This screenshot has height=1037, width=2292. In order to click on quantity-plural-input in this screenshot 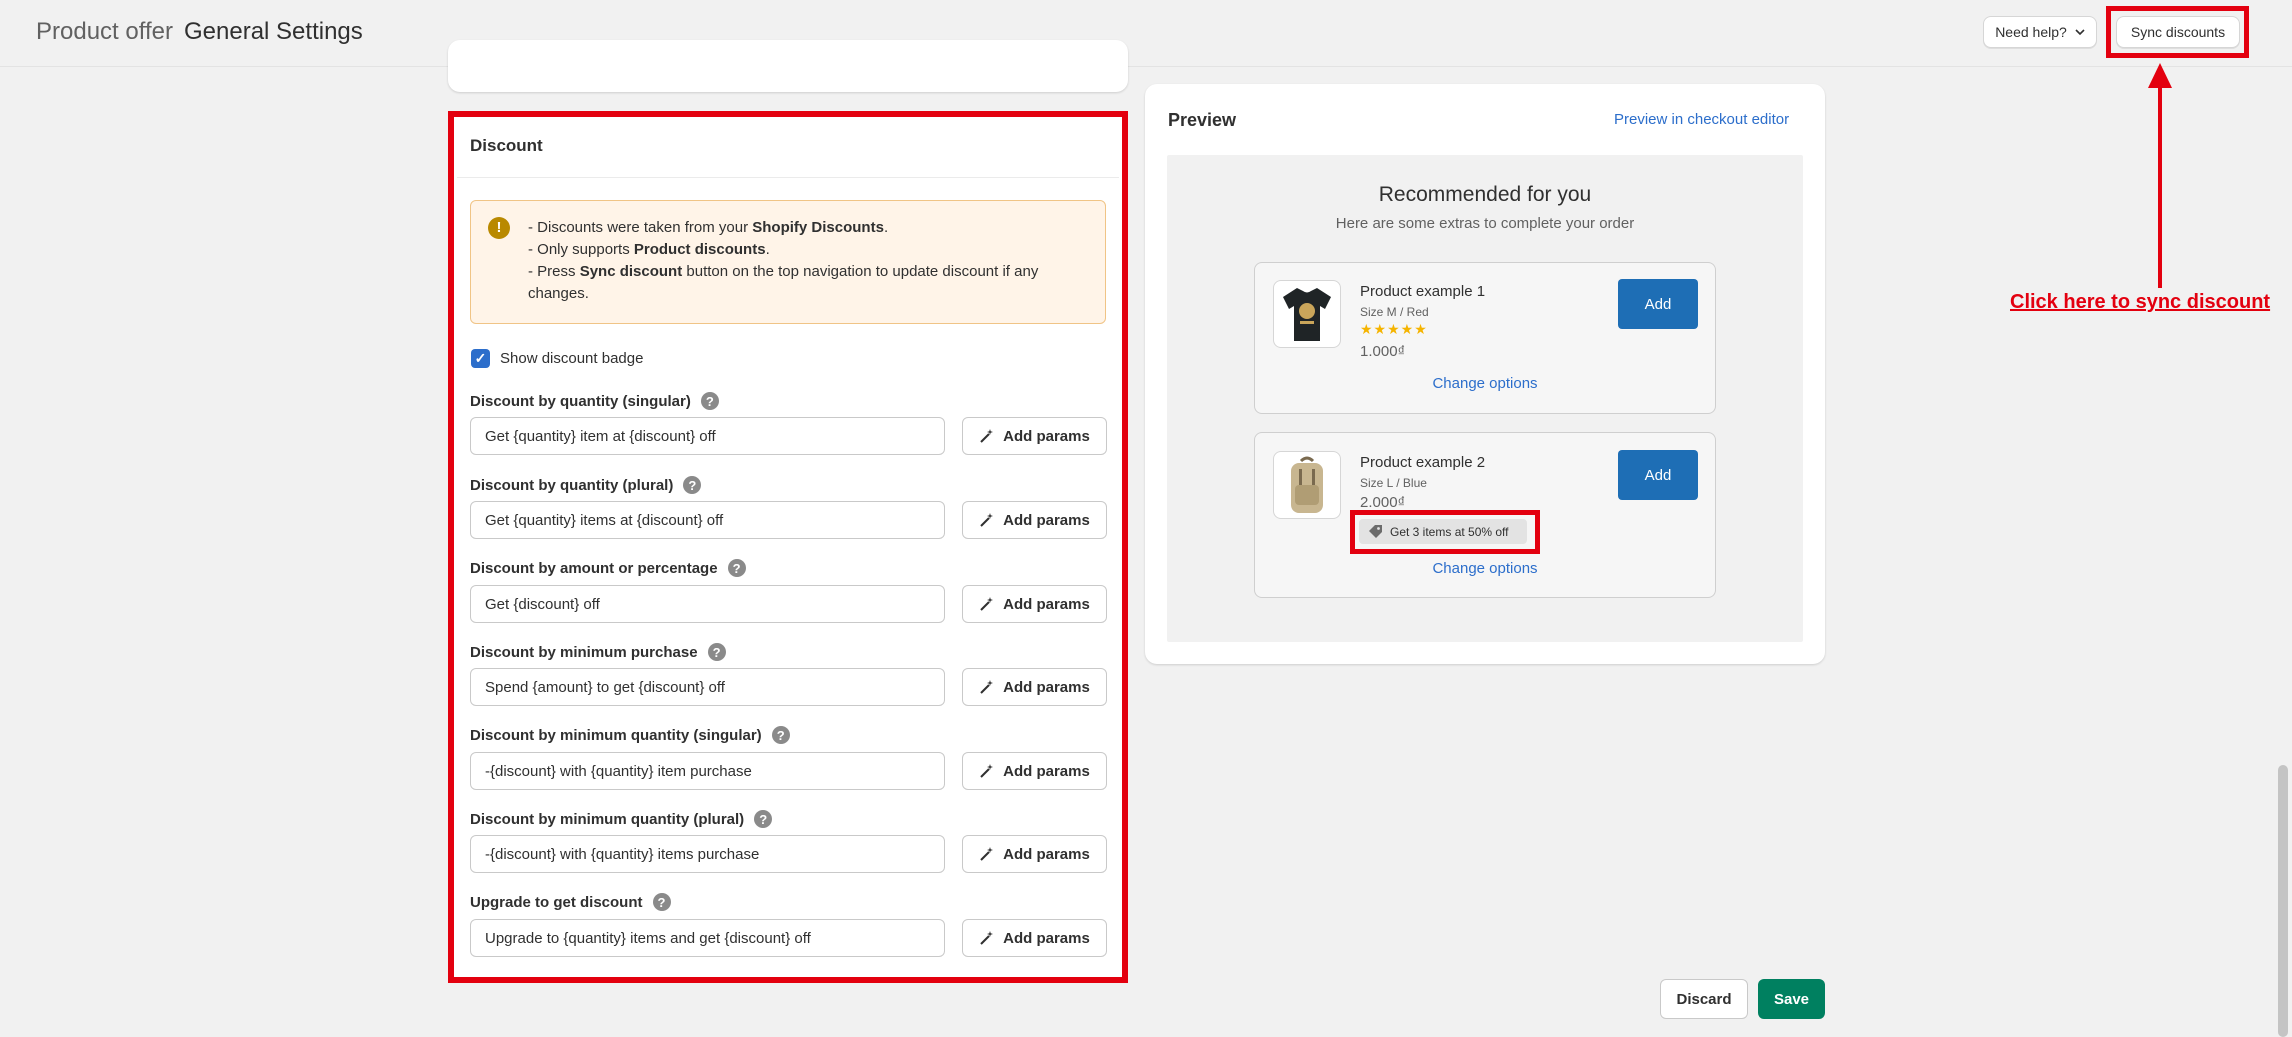, I will do `click(707, 520)`.